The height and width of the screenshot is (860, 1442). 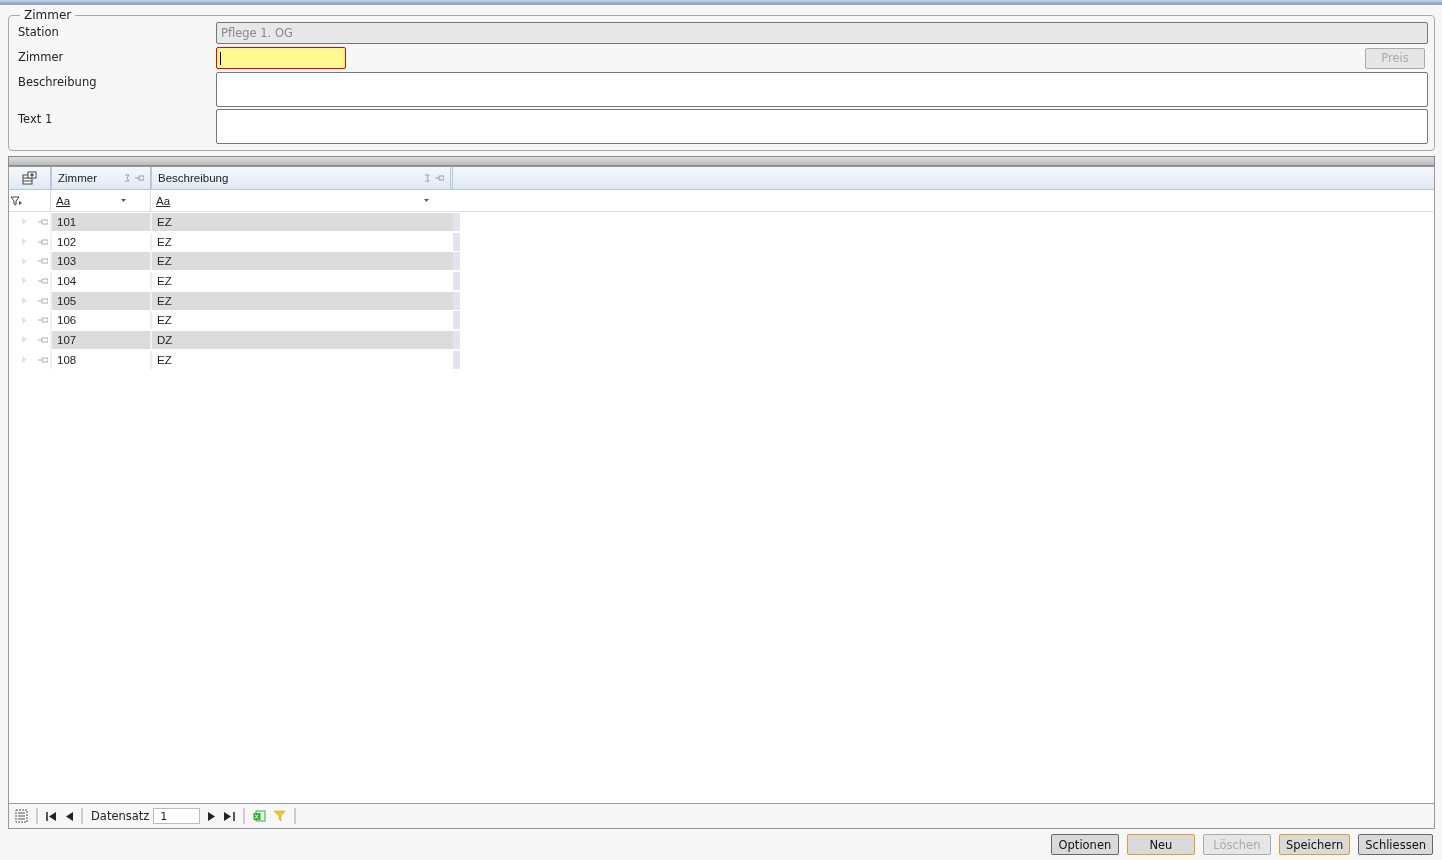 I want to click on previous-record-icon, so click(x=69, y=816).